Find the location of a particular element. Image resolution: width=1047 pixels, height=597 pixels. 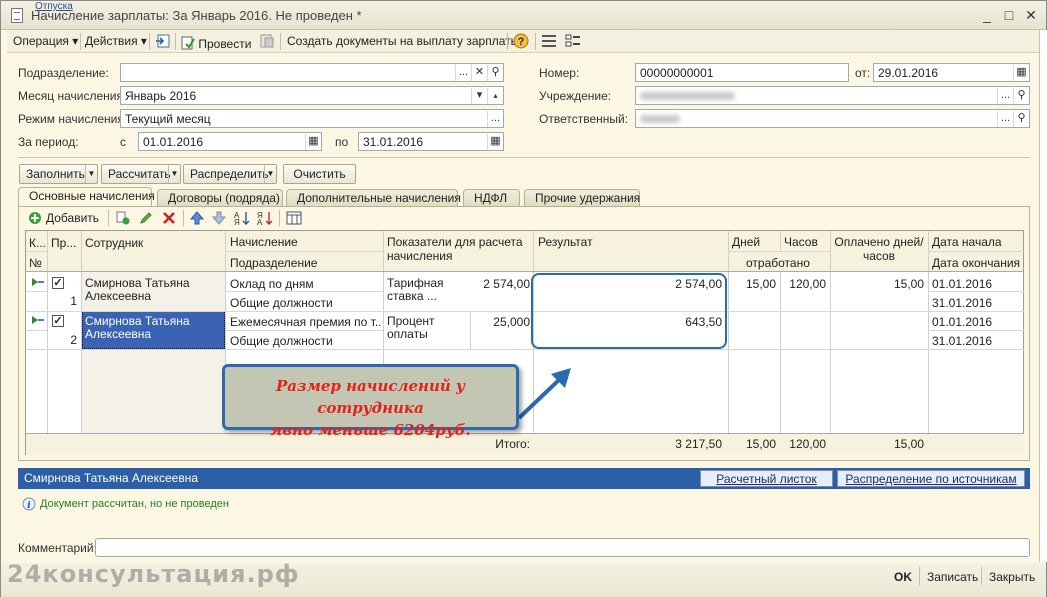

structure-icon is located at coordinates (573, 41).